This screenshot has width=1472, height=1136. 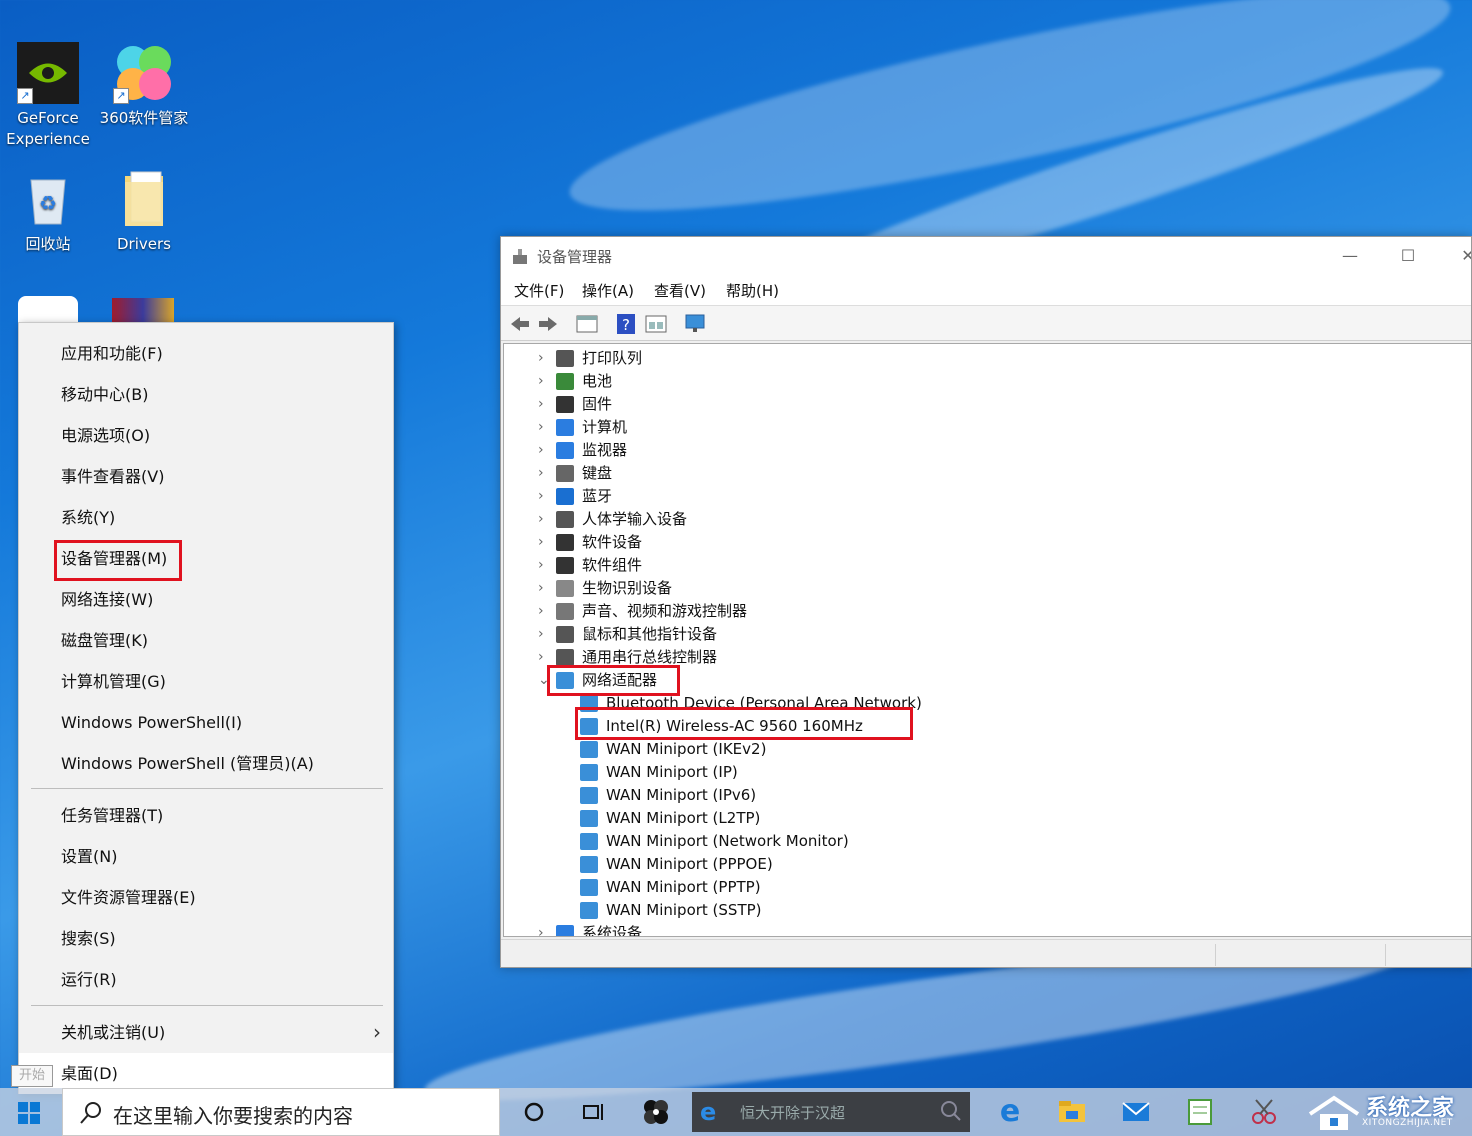 I want to click on menu-item-computer-management: 计算机管理(G), so click(x=206, y=681).